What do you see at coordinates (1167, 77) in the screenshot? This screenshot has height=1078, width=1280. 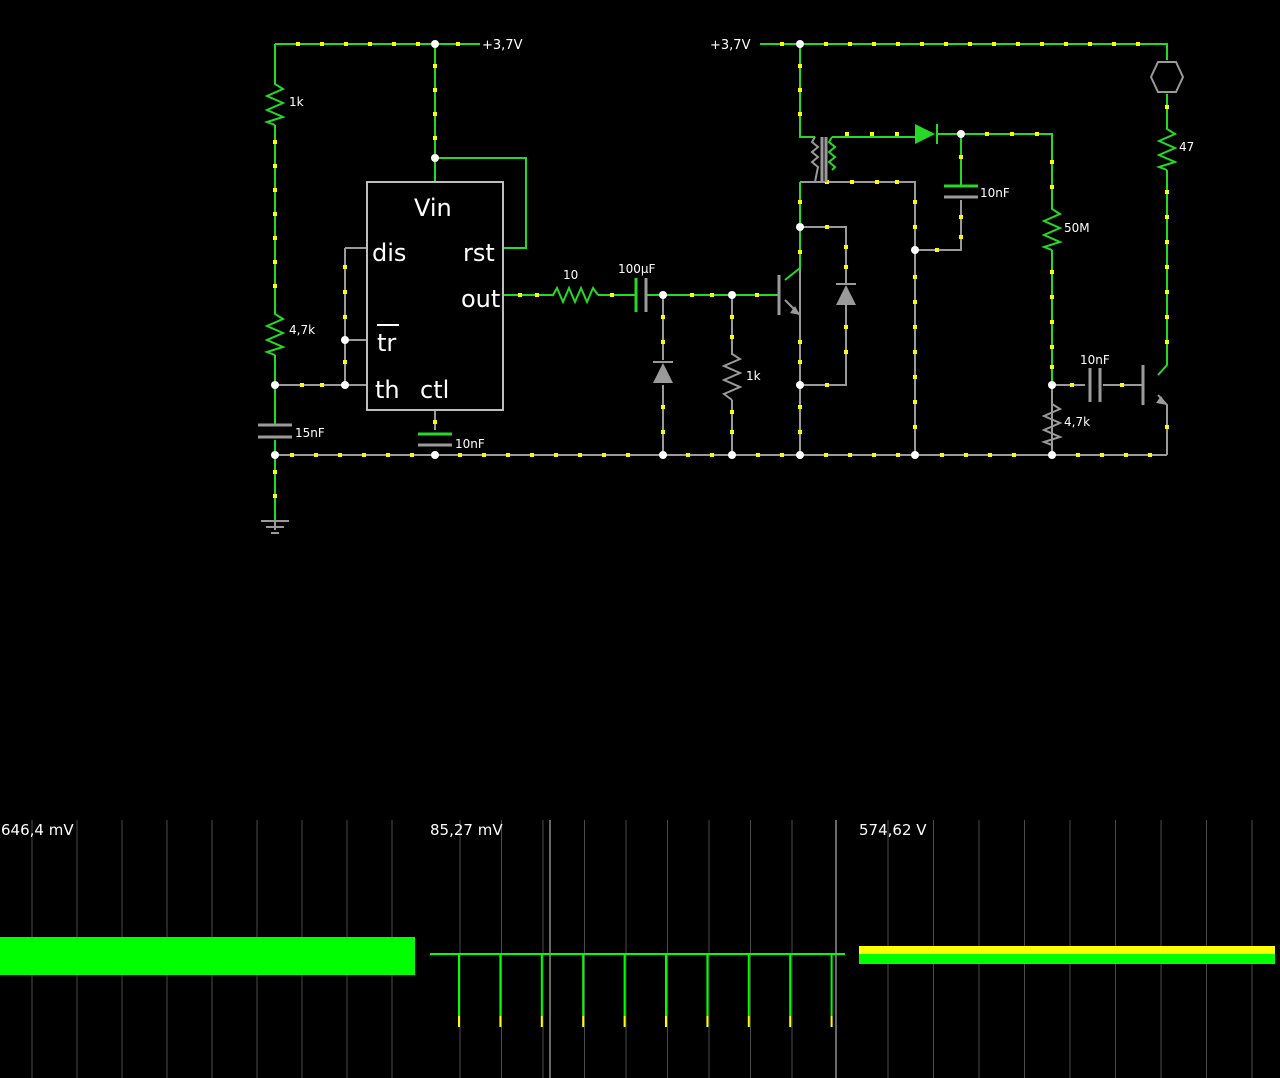 I see `lamp` at bounding box center [1167, 77].